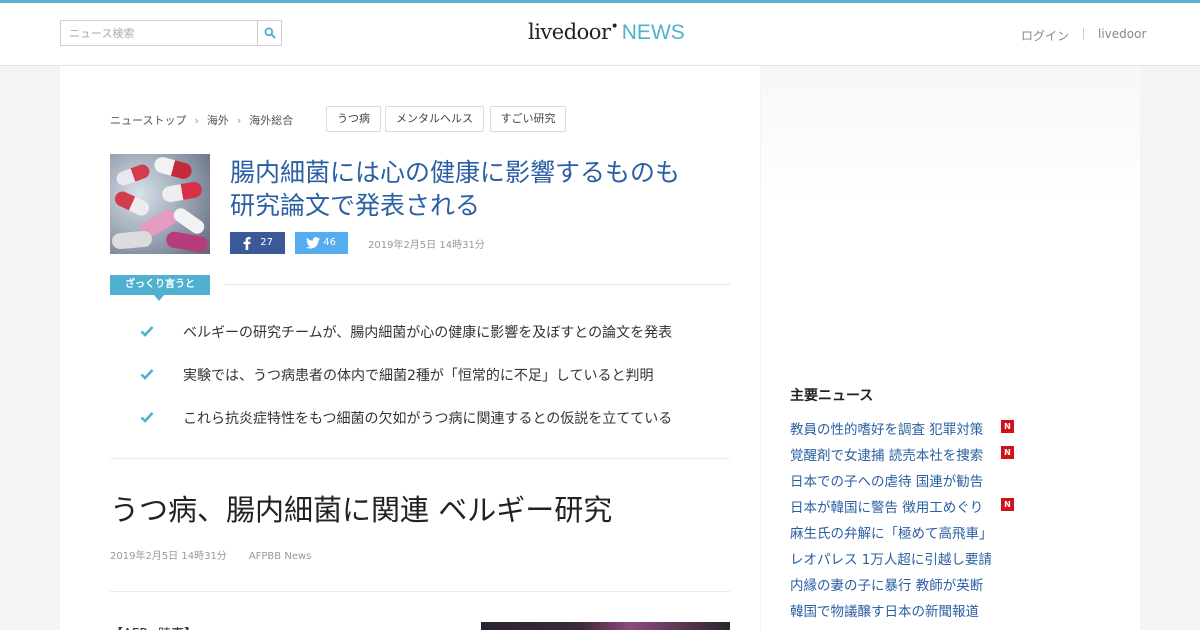 The height and width of the screenshot is (630, 1200). What do you see at coordinates (355, 205) in the screenshot?
I see `headline-line-2: 研究論文で発表される` at bounding box center [355, 205].